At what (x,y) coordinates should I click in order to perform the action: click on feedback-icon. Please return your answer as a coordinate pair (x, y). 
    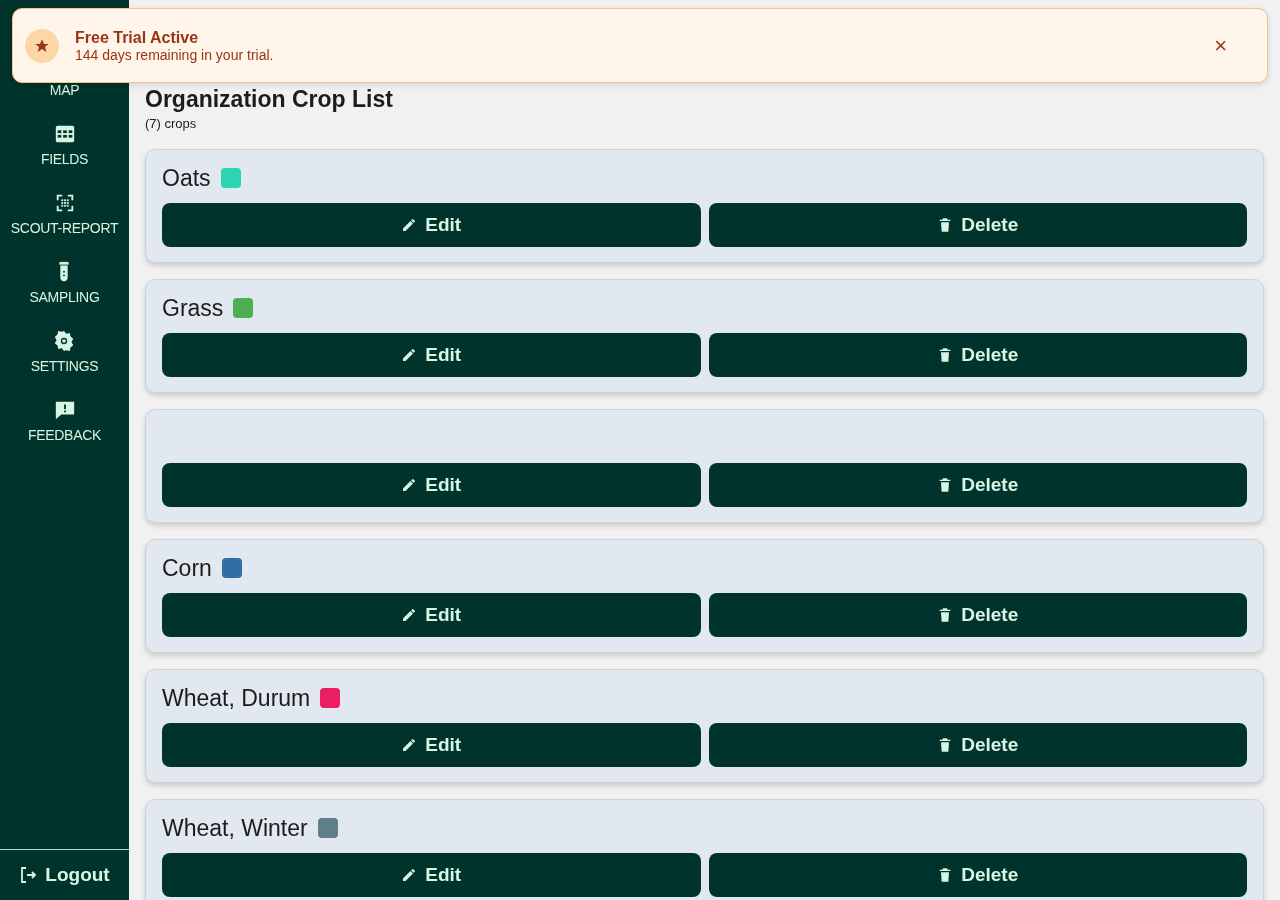
    Looking at the image, I should click on (64, 410).